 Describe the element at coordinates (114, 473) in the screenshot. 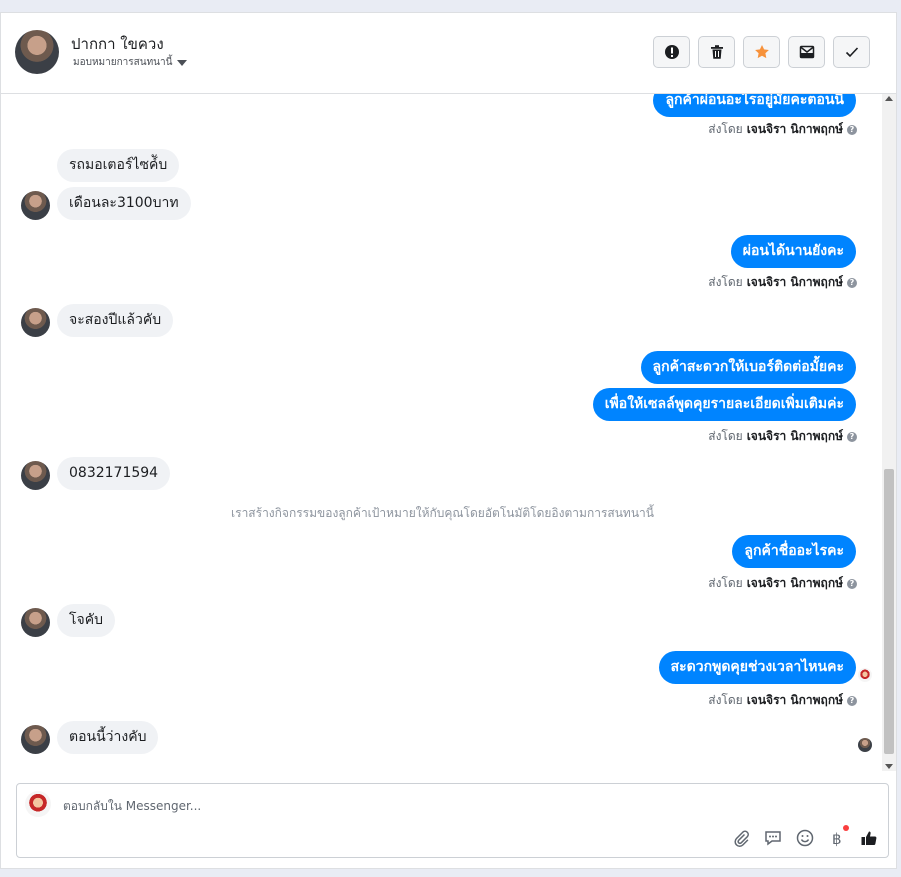

I see `message-incoming: 0832171594` at that location.